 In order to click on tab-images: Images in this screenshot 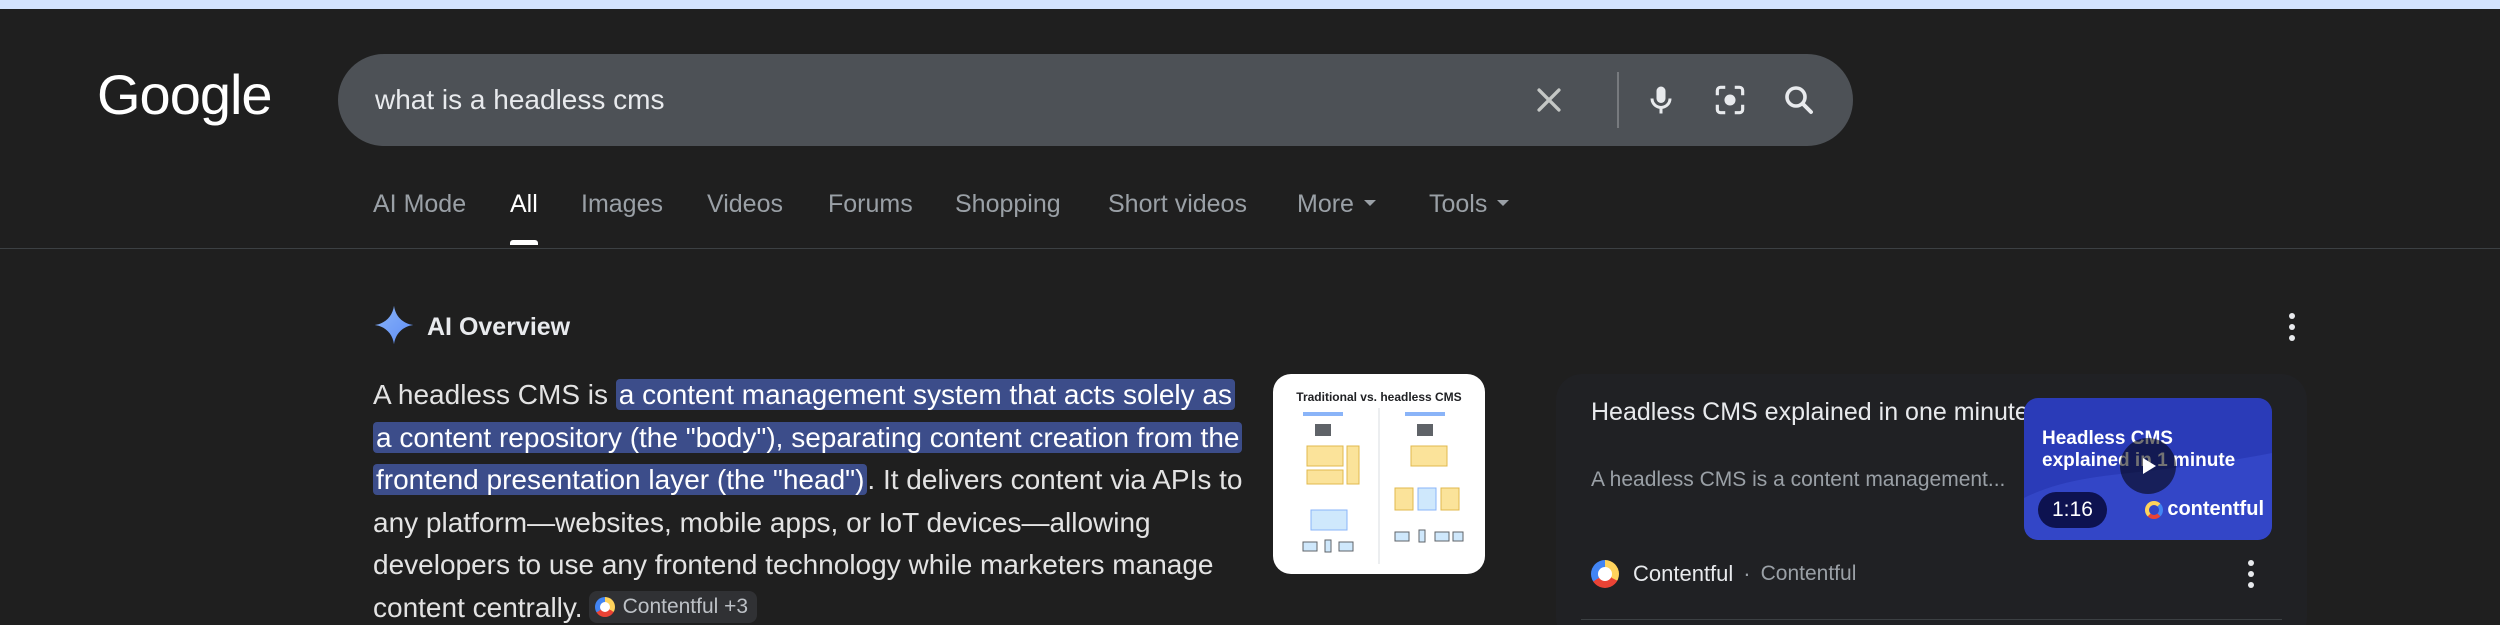, I will do `click(622, 220)`.